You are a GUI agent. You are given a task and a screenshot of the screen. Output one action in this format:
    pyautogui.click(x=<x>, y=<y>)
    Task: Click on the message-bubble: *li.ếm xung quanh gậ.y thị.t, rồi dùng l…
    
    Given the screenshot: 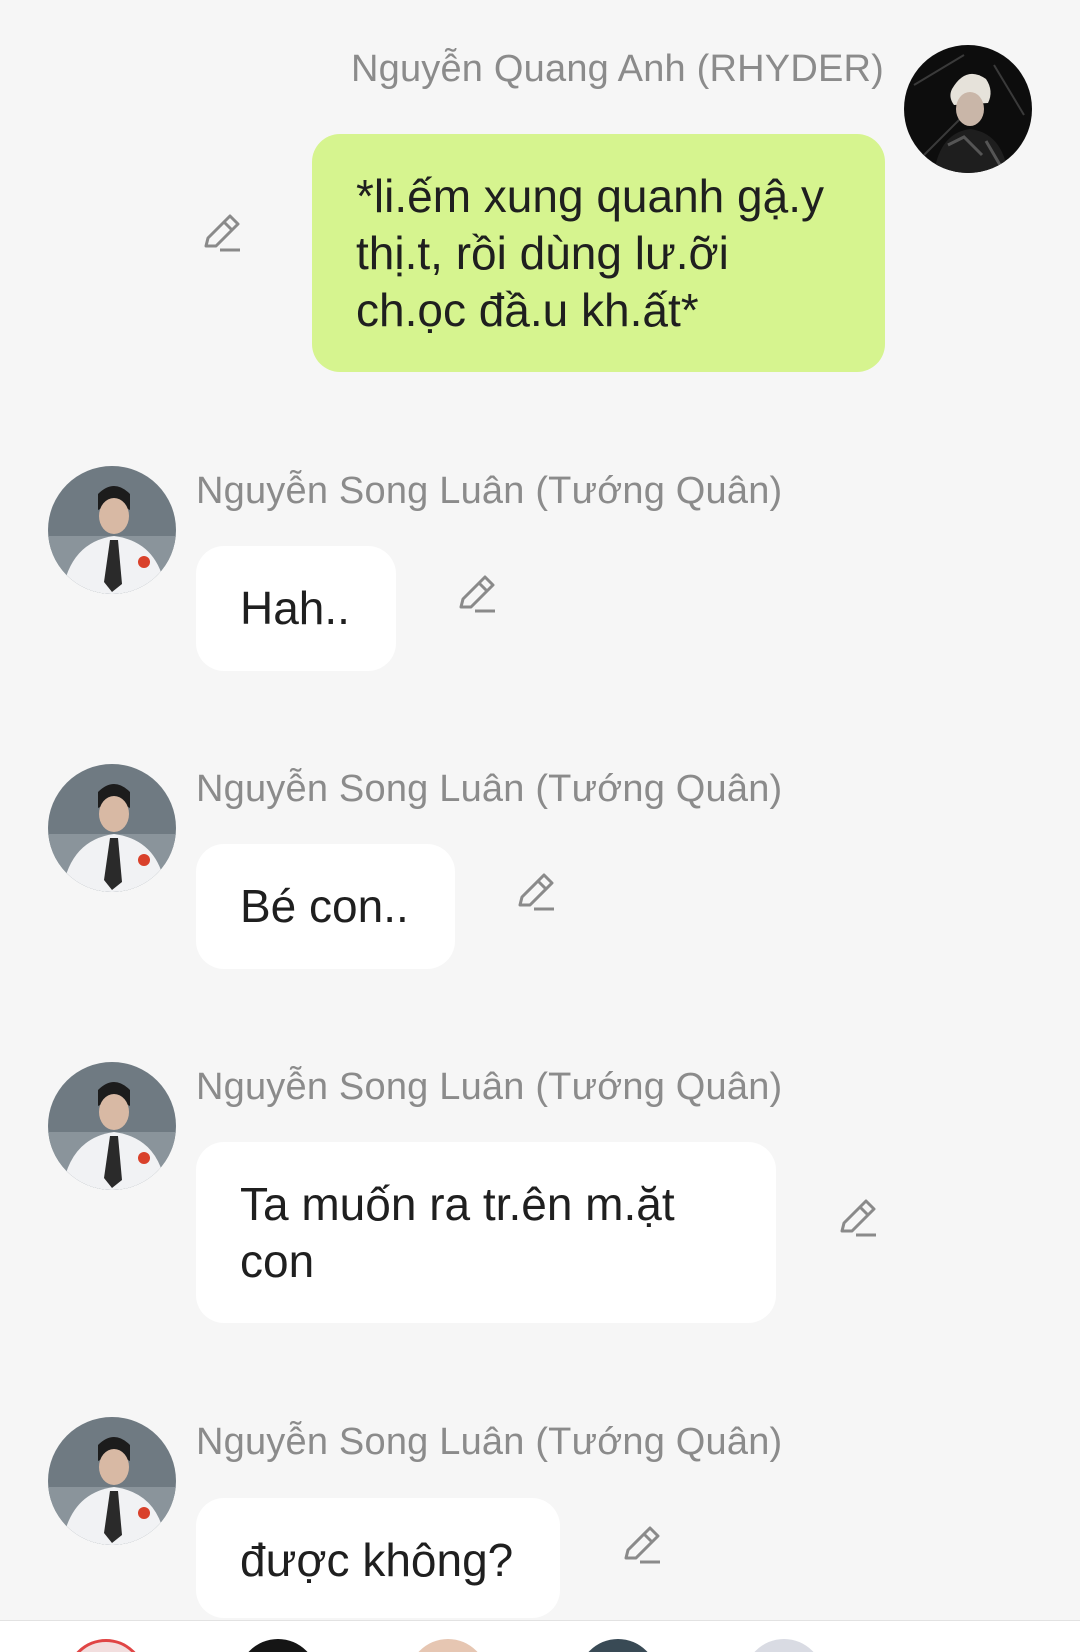 What is the action you would take?
    pyautogui.click(x=598, y=253)
    